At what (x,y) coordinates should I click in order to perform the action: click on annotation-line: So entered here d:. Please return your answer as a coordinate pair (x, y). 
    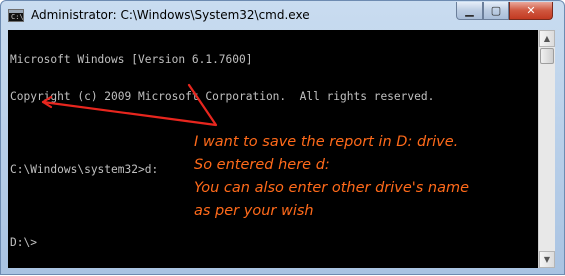
    Looking at the image, I should click on (262, 165).